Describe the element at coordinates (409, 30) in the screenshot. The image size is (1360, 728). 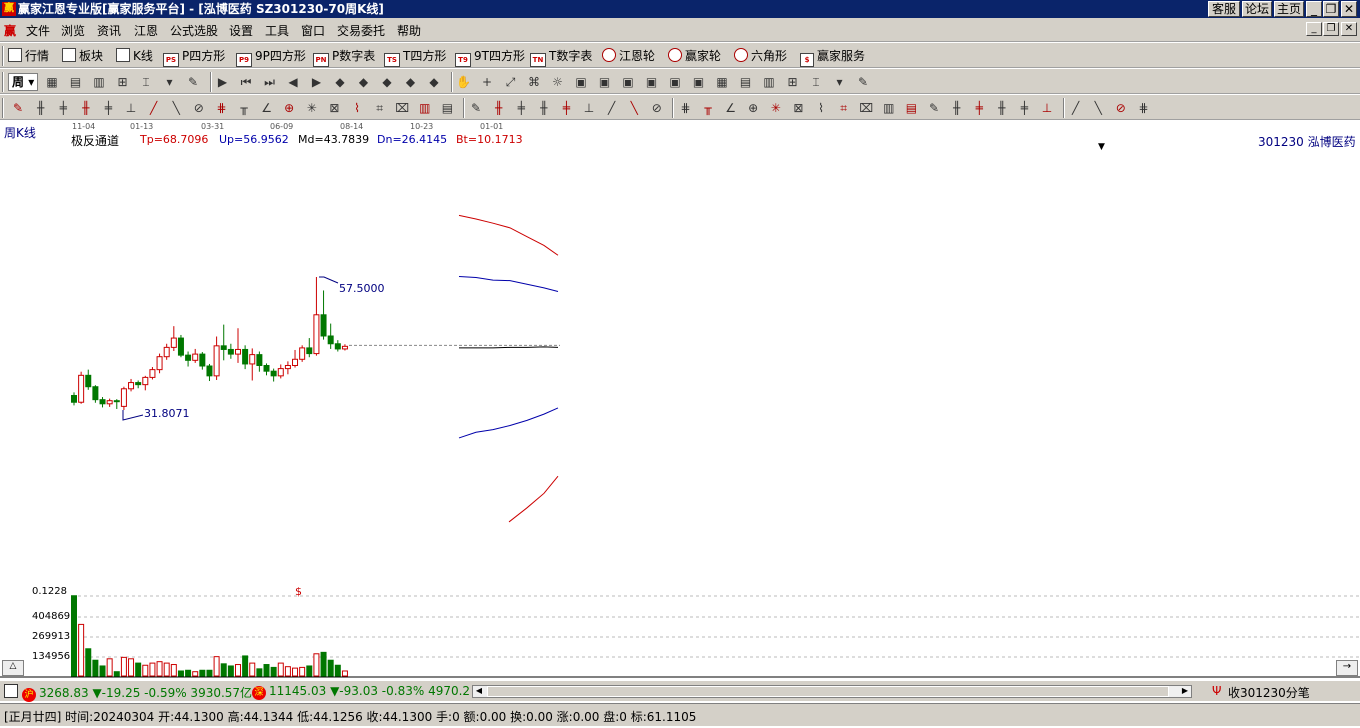
I see `menu-help: 帮助` at that location.